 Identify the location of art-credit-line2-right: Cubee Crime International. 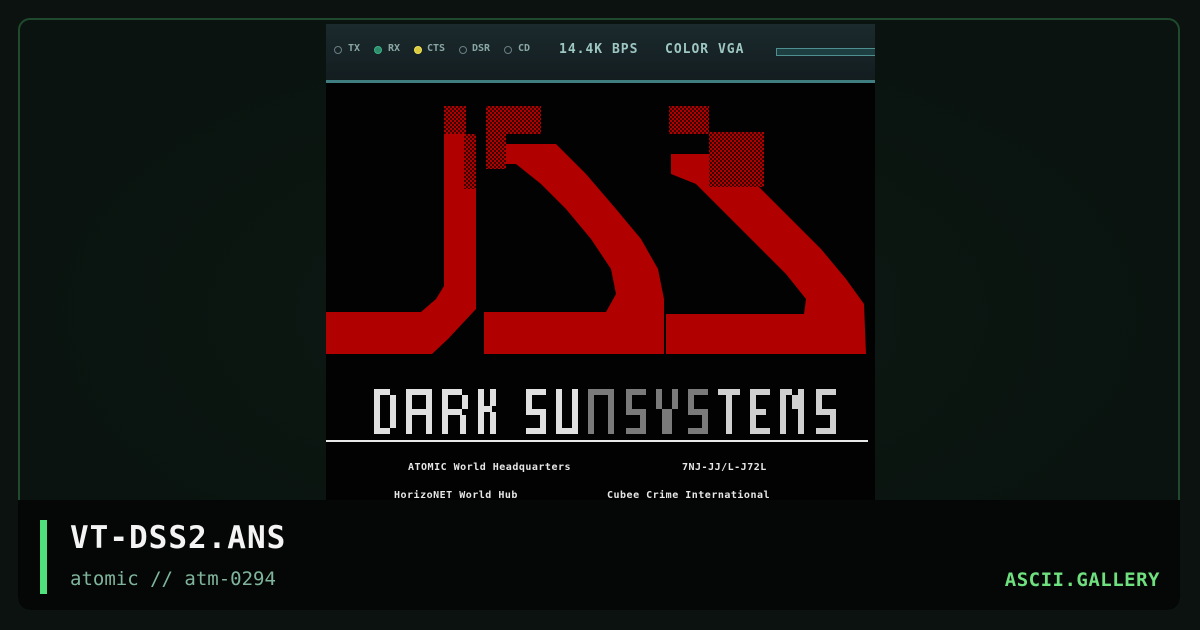
(689, 495).